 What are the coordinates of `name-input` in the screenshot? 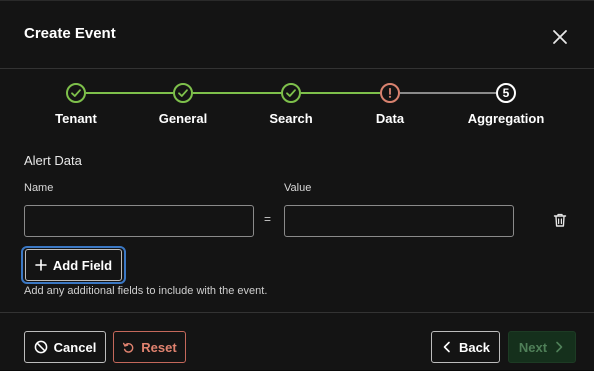 It's located at (139, 221).